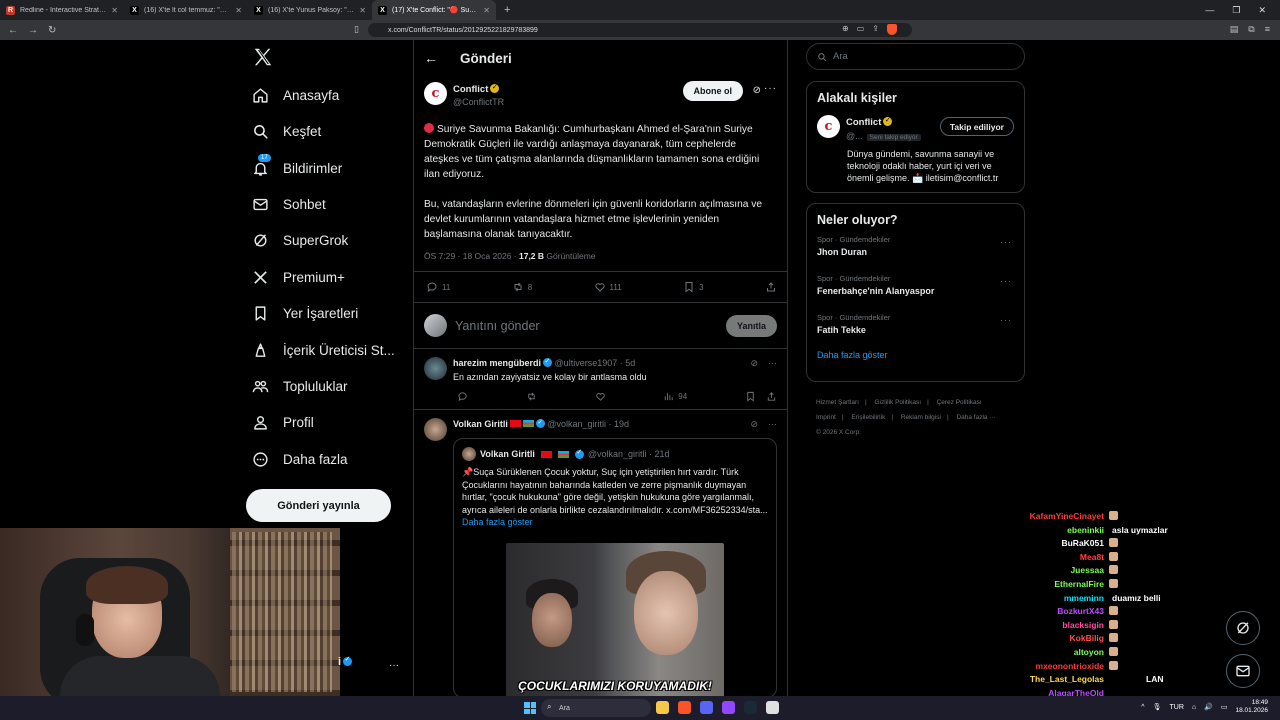 The image size is (1280, 720). Describe the element at coordinates (1243, 671) in the screenshot. I see `messages-fab` at that location.